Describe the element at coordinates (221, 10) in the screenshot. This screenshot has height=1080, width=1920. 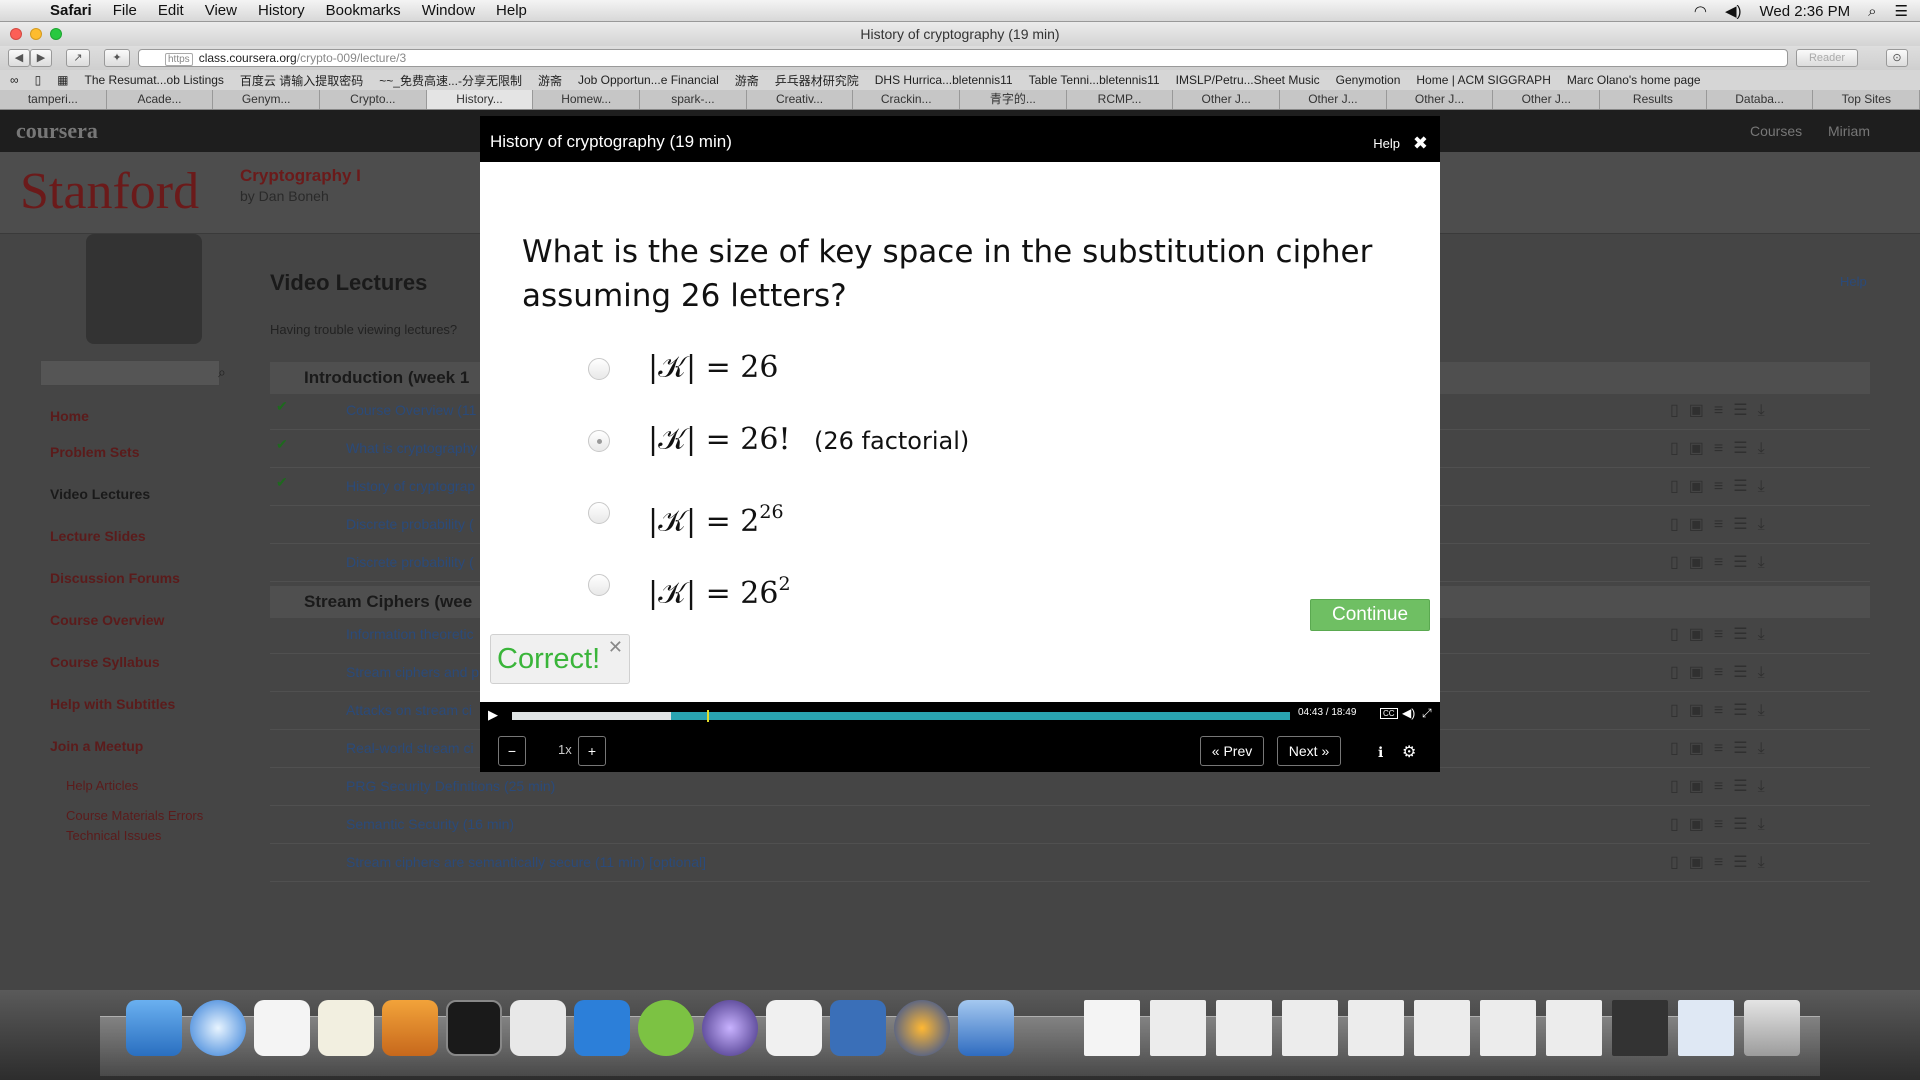
I see `menu-view: View` at that location.